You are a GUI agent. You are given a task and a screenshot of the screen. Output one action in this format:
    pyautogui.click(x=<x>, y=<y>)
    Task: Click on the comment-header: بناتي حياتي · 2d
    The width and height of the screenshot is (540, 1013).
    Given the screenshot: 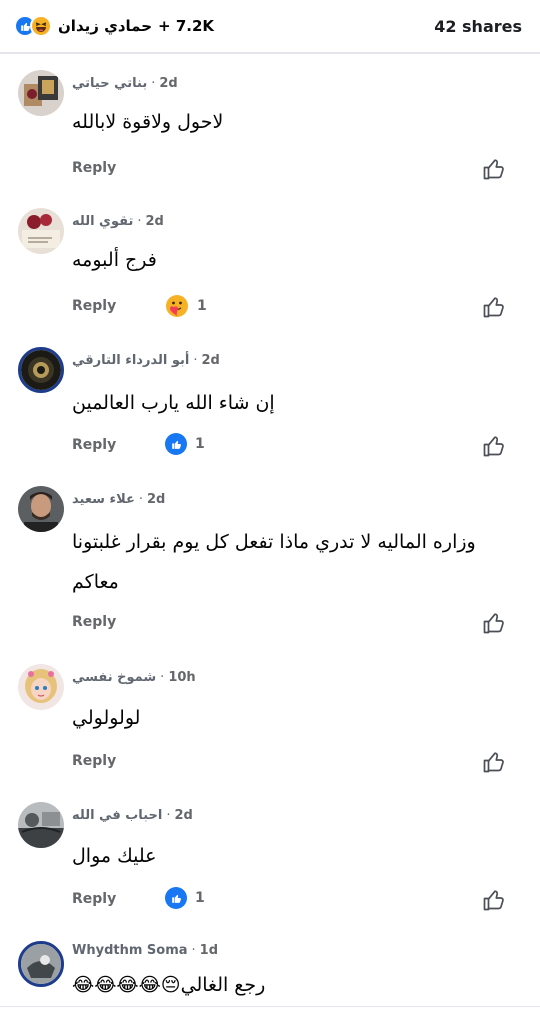 What is the action you would take?
    pyautogui.click(x=125, y=83)
    